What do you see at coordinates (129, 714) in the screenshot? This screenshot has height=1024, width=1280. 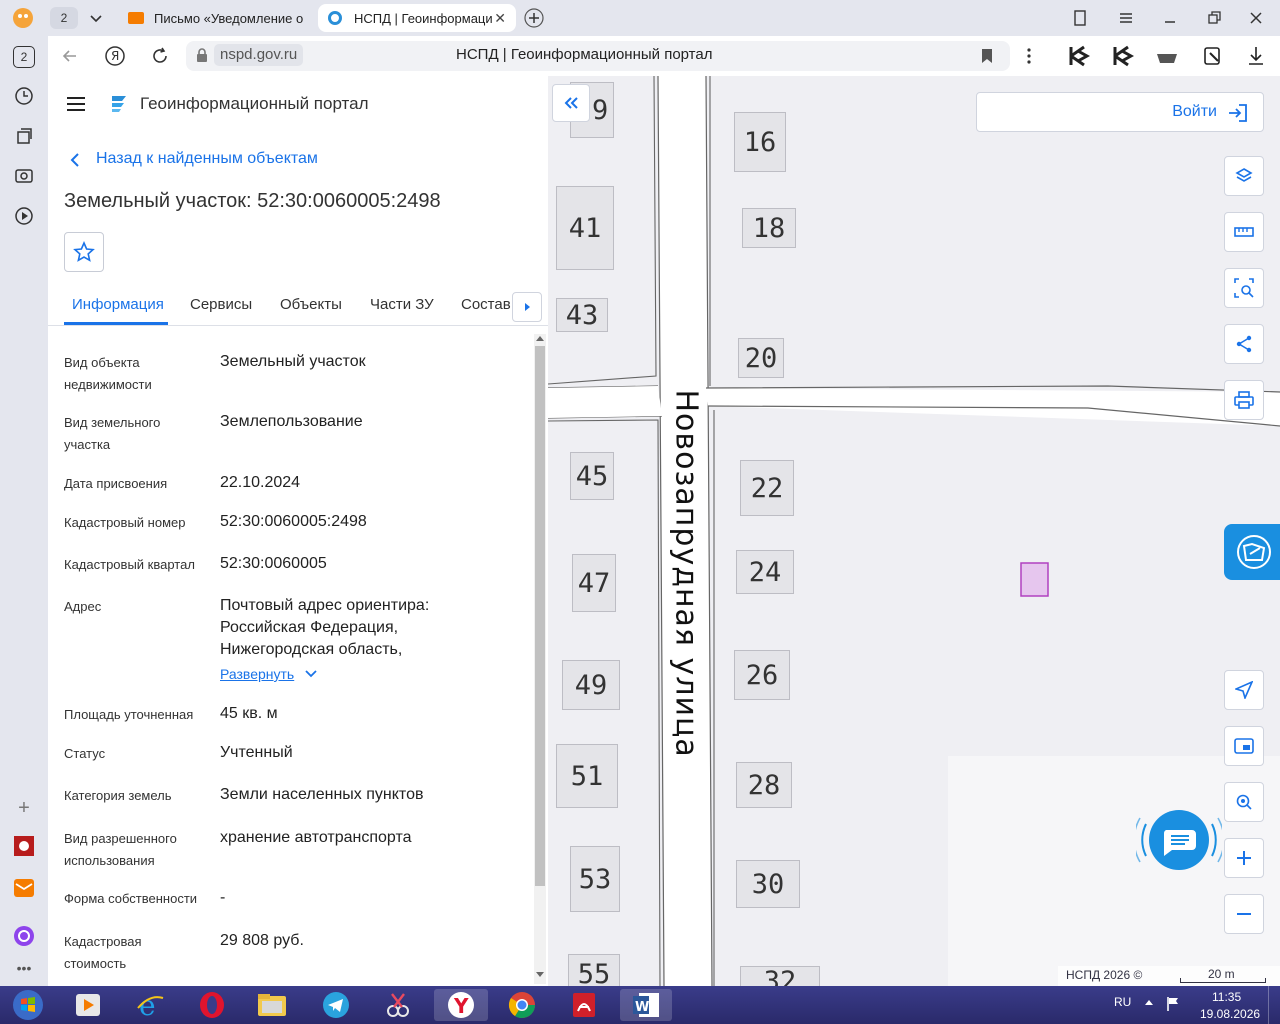 I see `field-label: Площадь уточненная` at bounding box center [129, 714].